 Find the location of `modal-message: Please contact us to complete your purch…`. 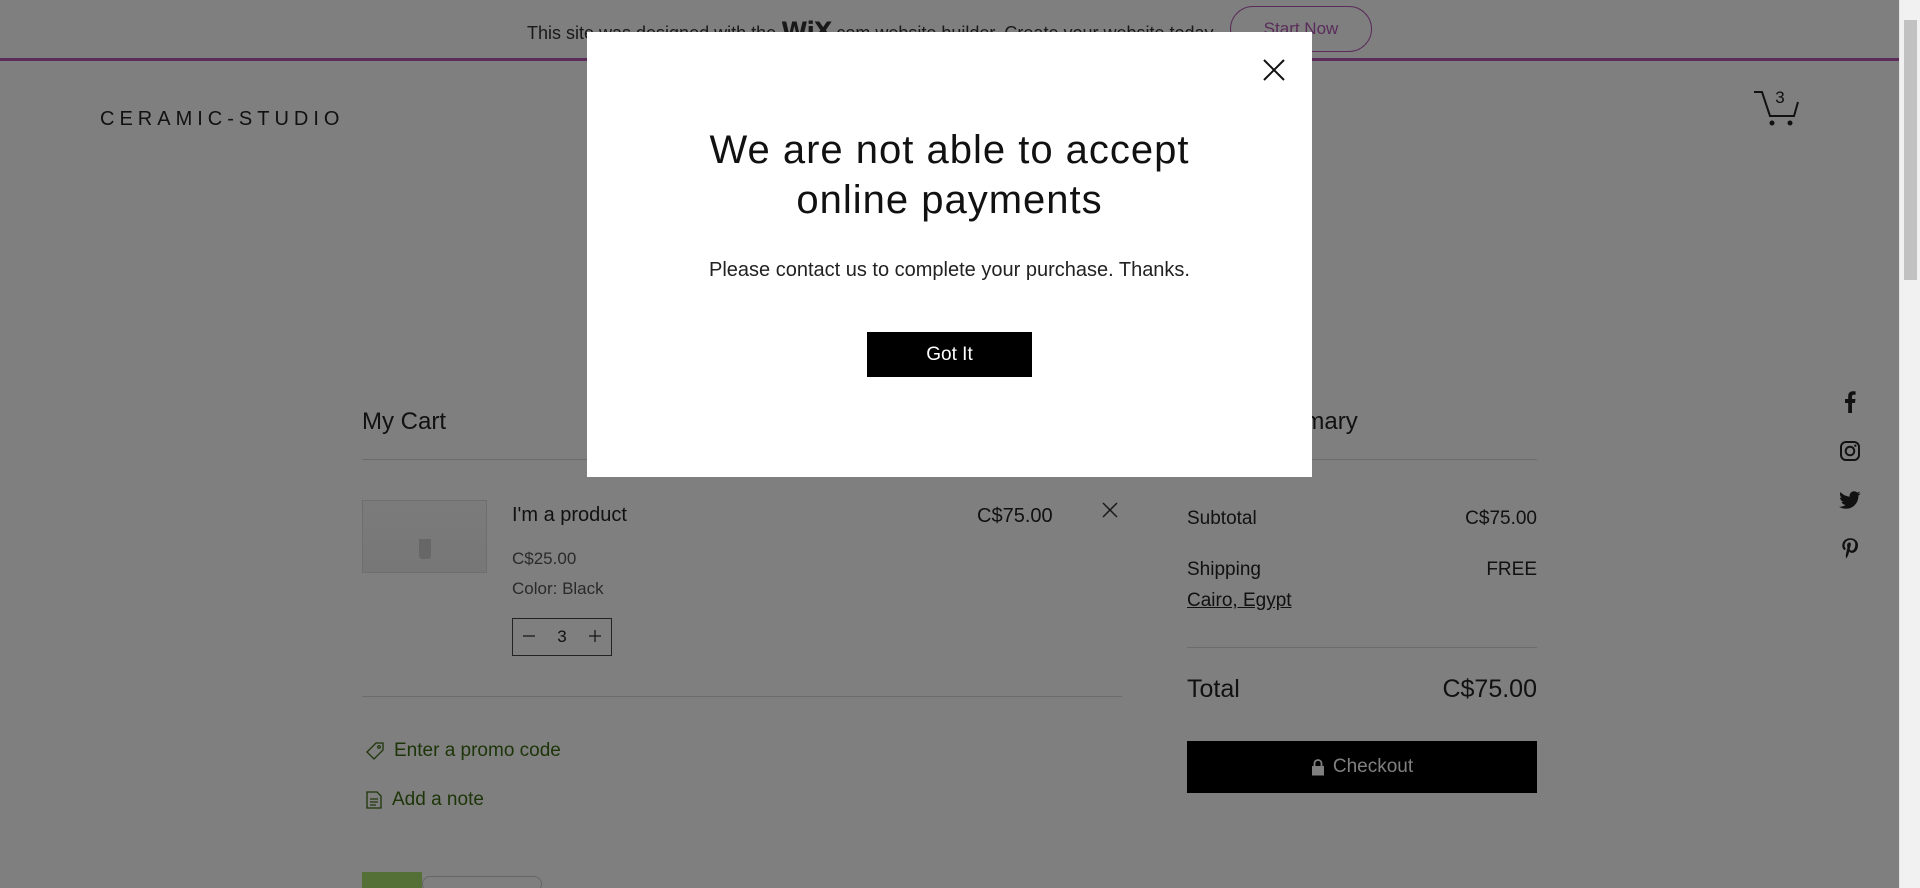

modal-message: Please contact us to complete your purch… is located at coordinates (949, 270).